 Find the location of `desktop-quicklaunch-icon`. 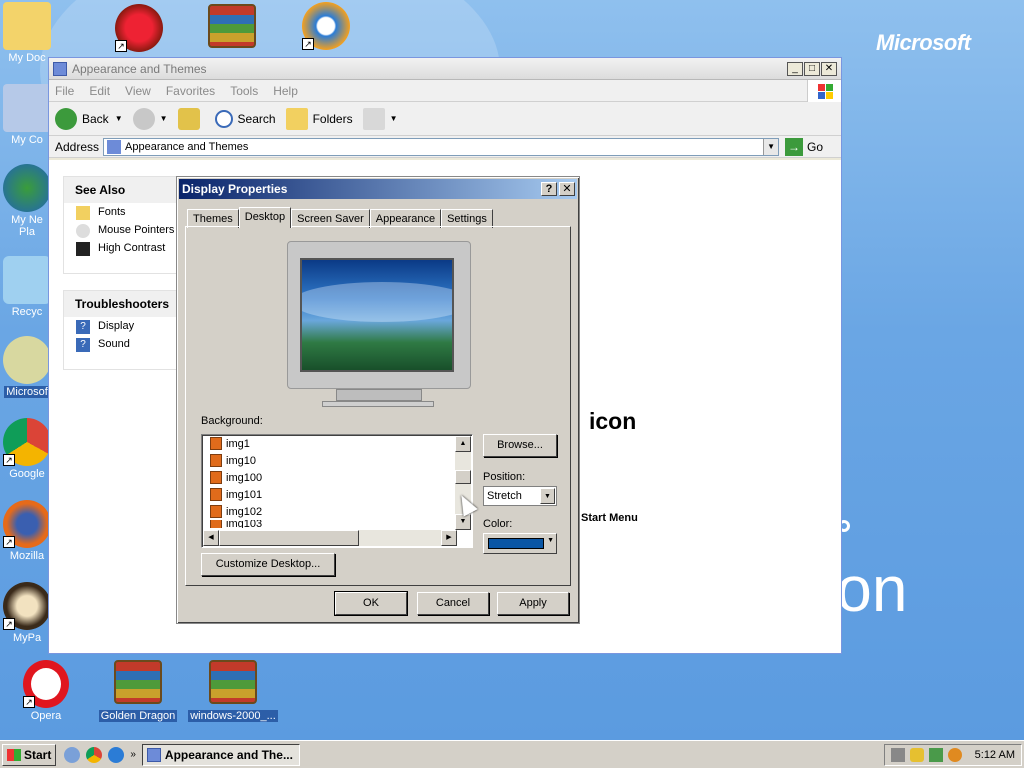

desktop-quicklaunch-icon is located at coordinates (72, 754).